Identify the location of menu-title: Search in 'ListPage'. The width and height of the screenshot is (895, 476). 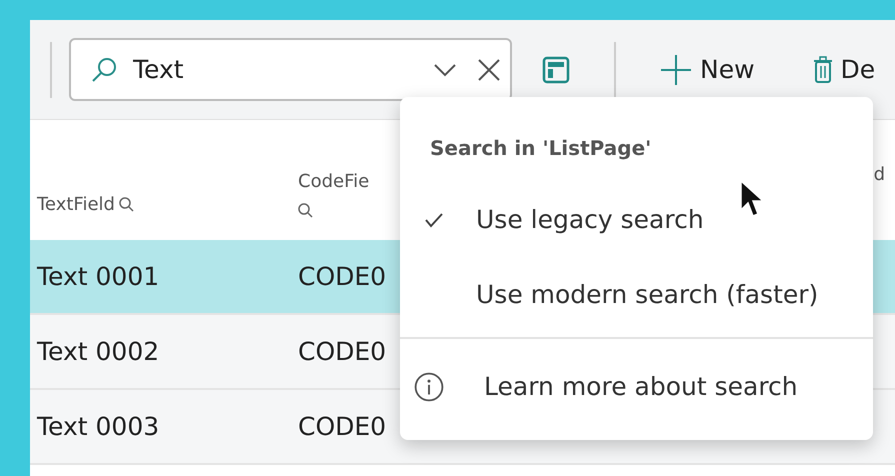
(541, 148).